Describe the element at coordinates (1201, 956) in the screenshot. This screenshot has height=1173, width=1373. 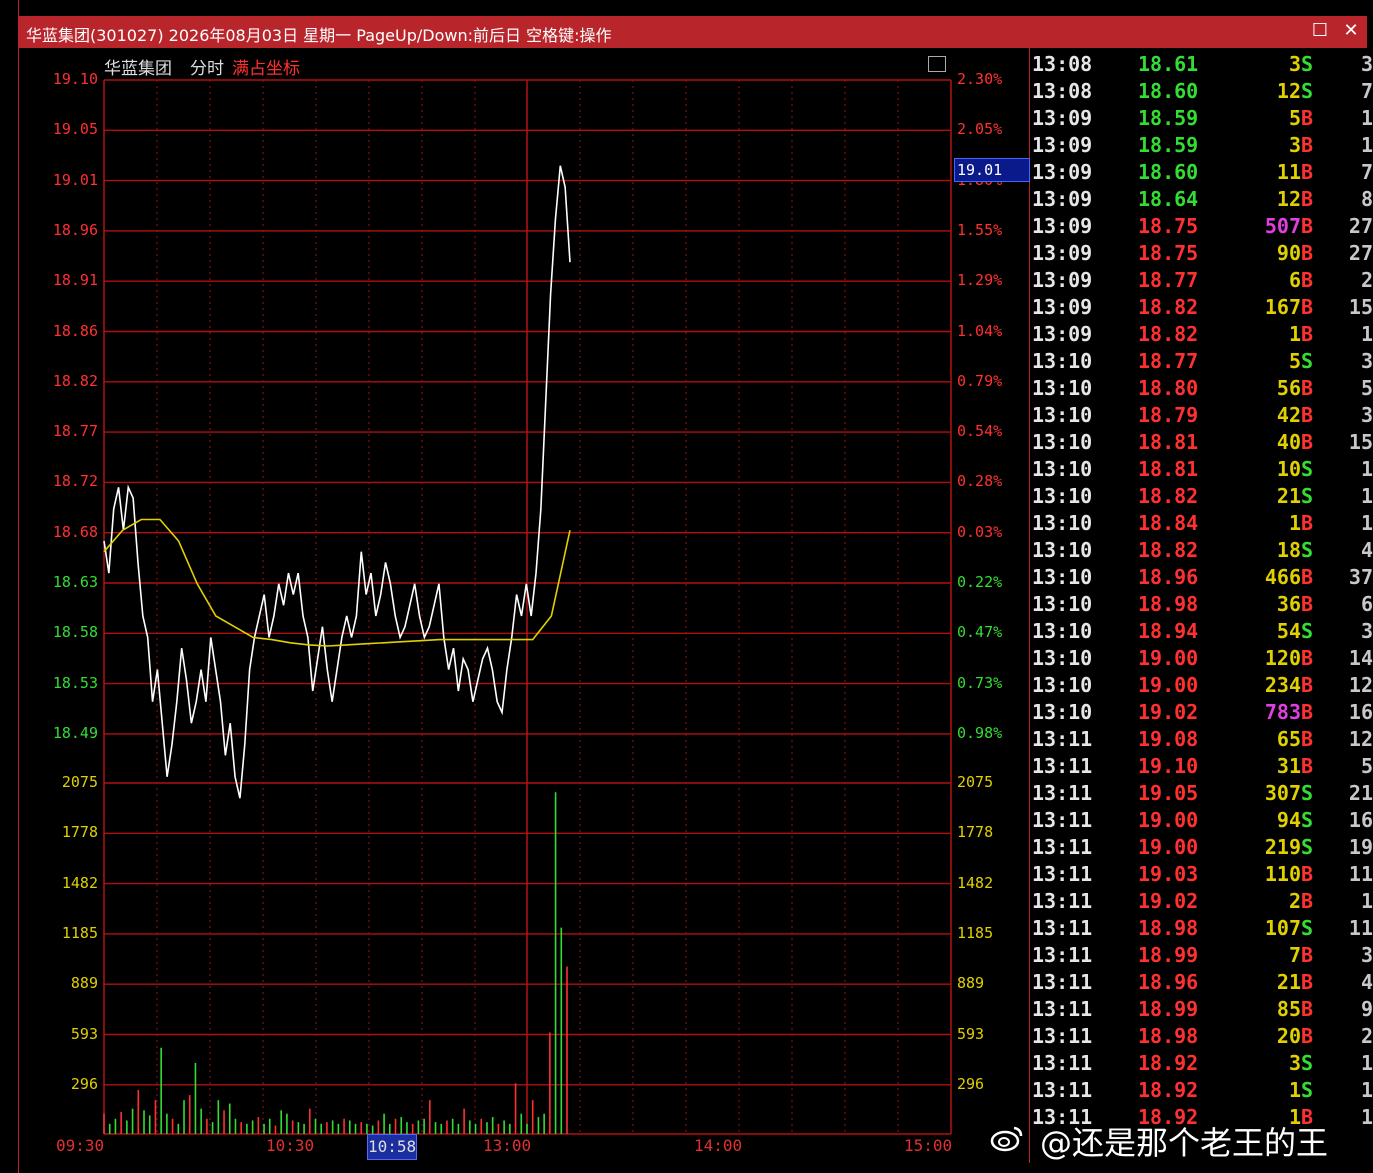
I see `tick-row: 13:11 18.99 7 B 3` at that location.